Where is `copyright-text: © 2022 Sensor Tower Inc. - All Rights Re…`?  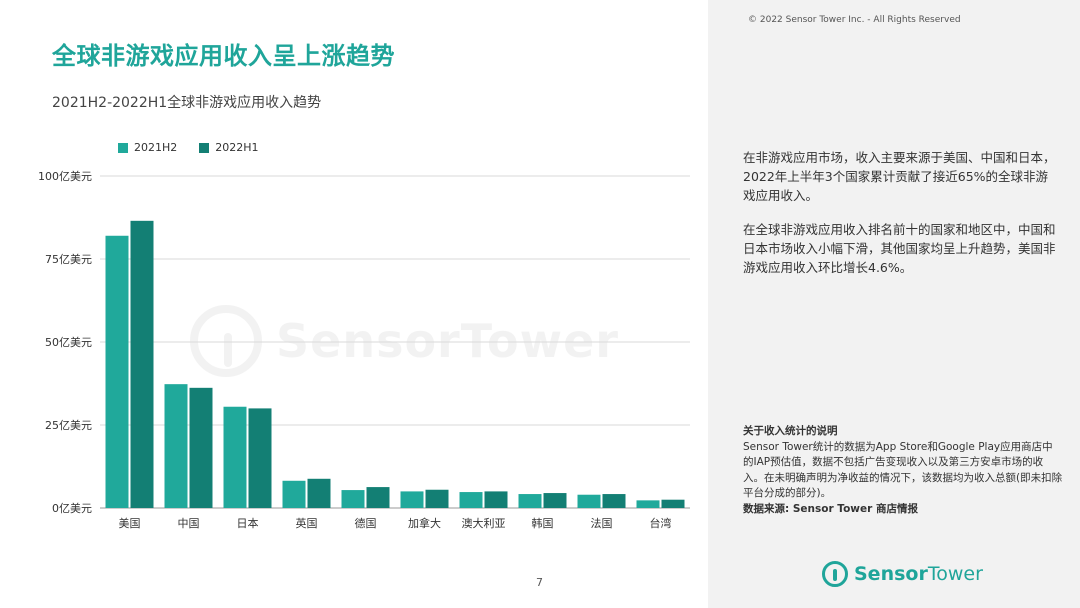
copyright-text: © 2022 Sensor Tower Inc. - All Rights Re… is located at coordinates (854, 20).